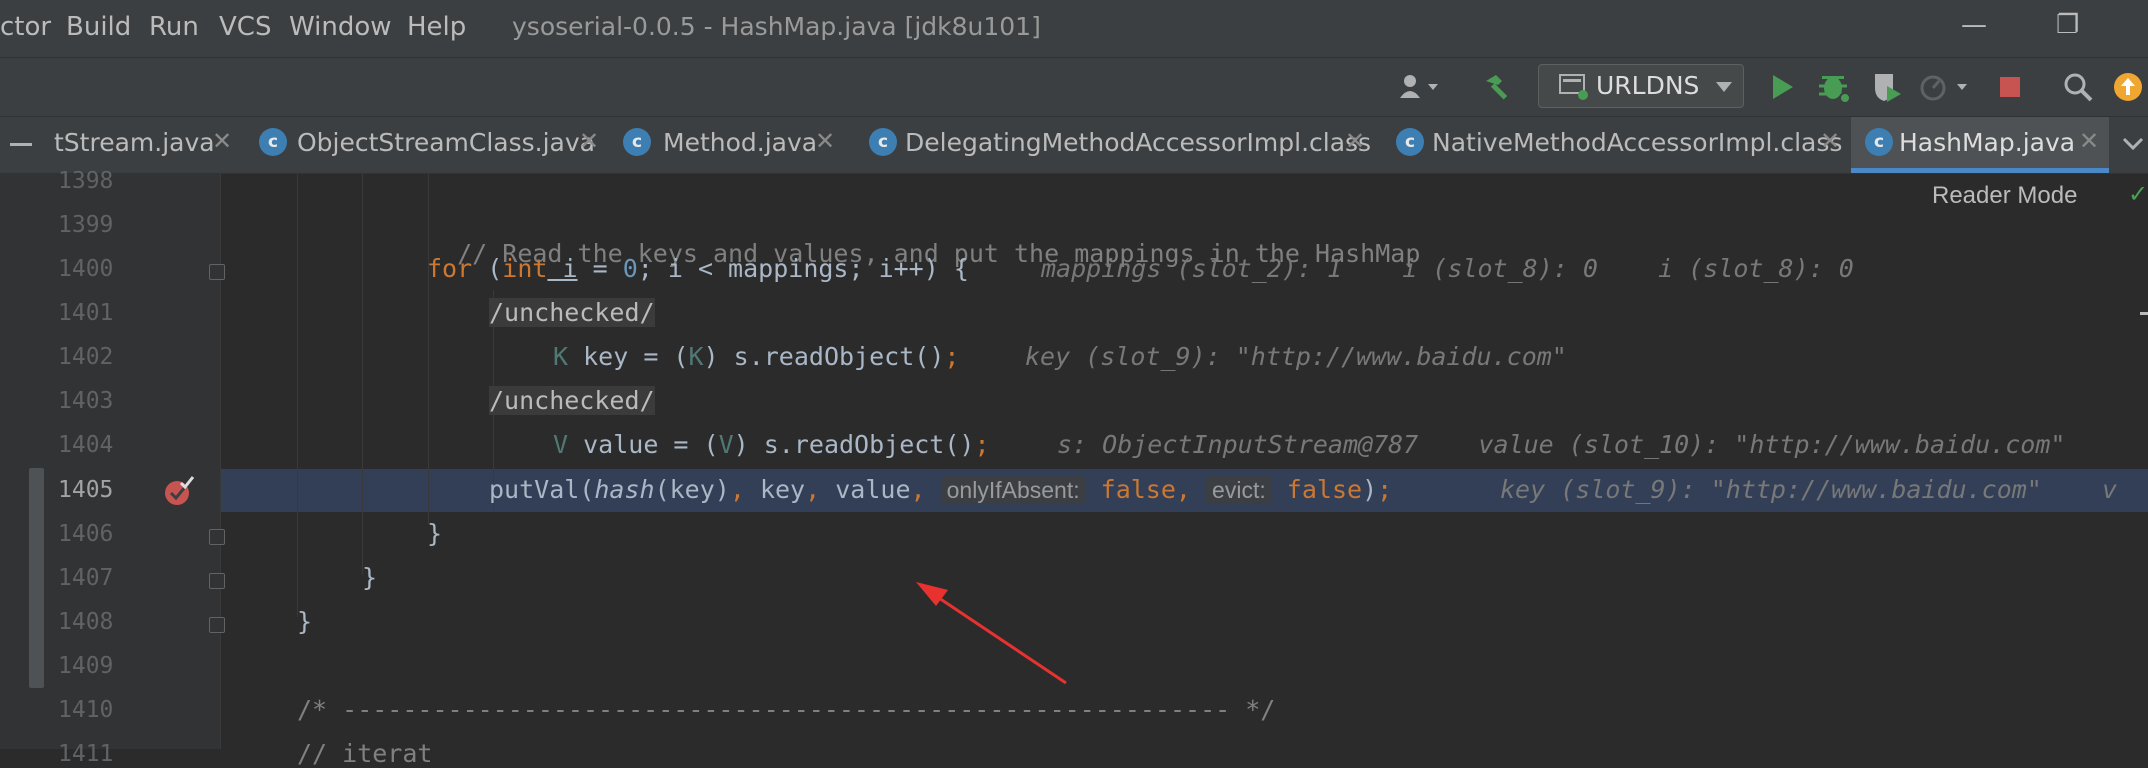 The width and height of the screenshot is (2148, 768). What do you see at coordinates (86, 534) in the screenshot?
I see `line-number: 1406` at bounding box center [86, 534].